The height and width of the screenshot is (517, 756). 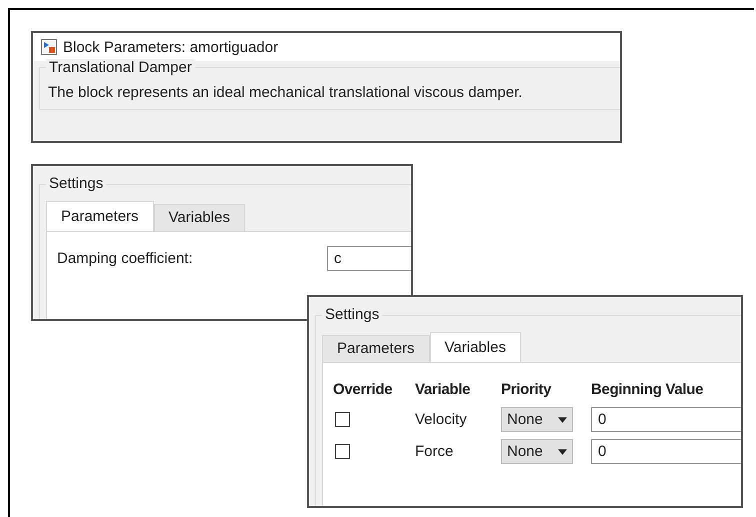 What do you see at coordinates (526, 389) in the screenshot?
I see `column-header: Priority` at bounding box center [526, 389].